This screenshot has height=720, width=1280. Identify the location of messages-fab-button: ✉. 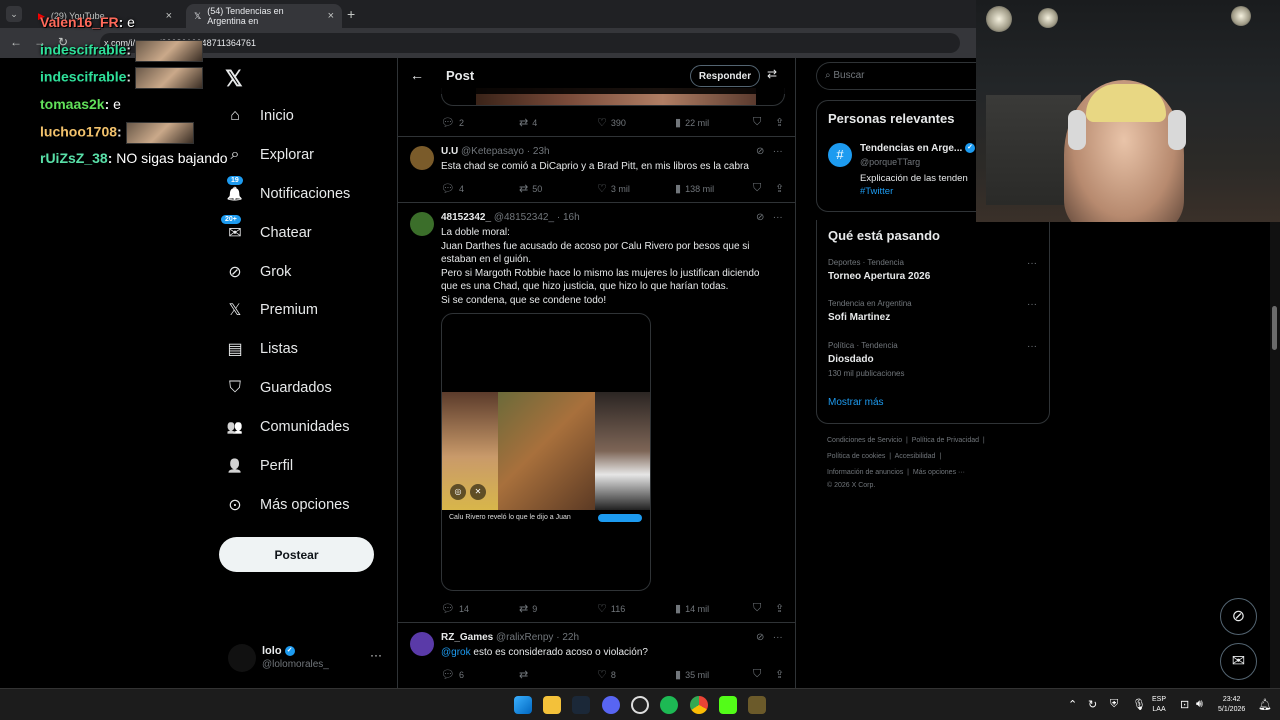
(1238, 661).